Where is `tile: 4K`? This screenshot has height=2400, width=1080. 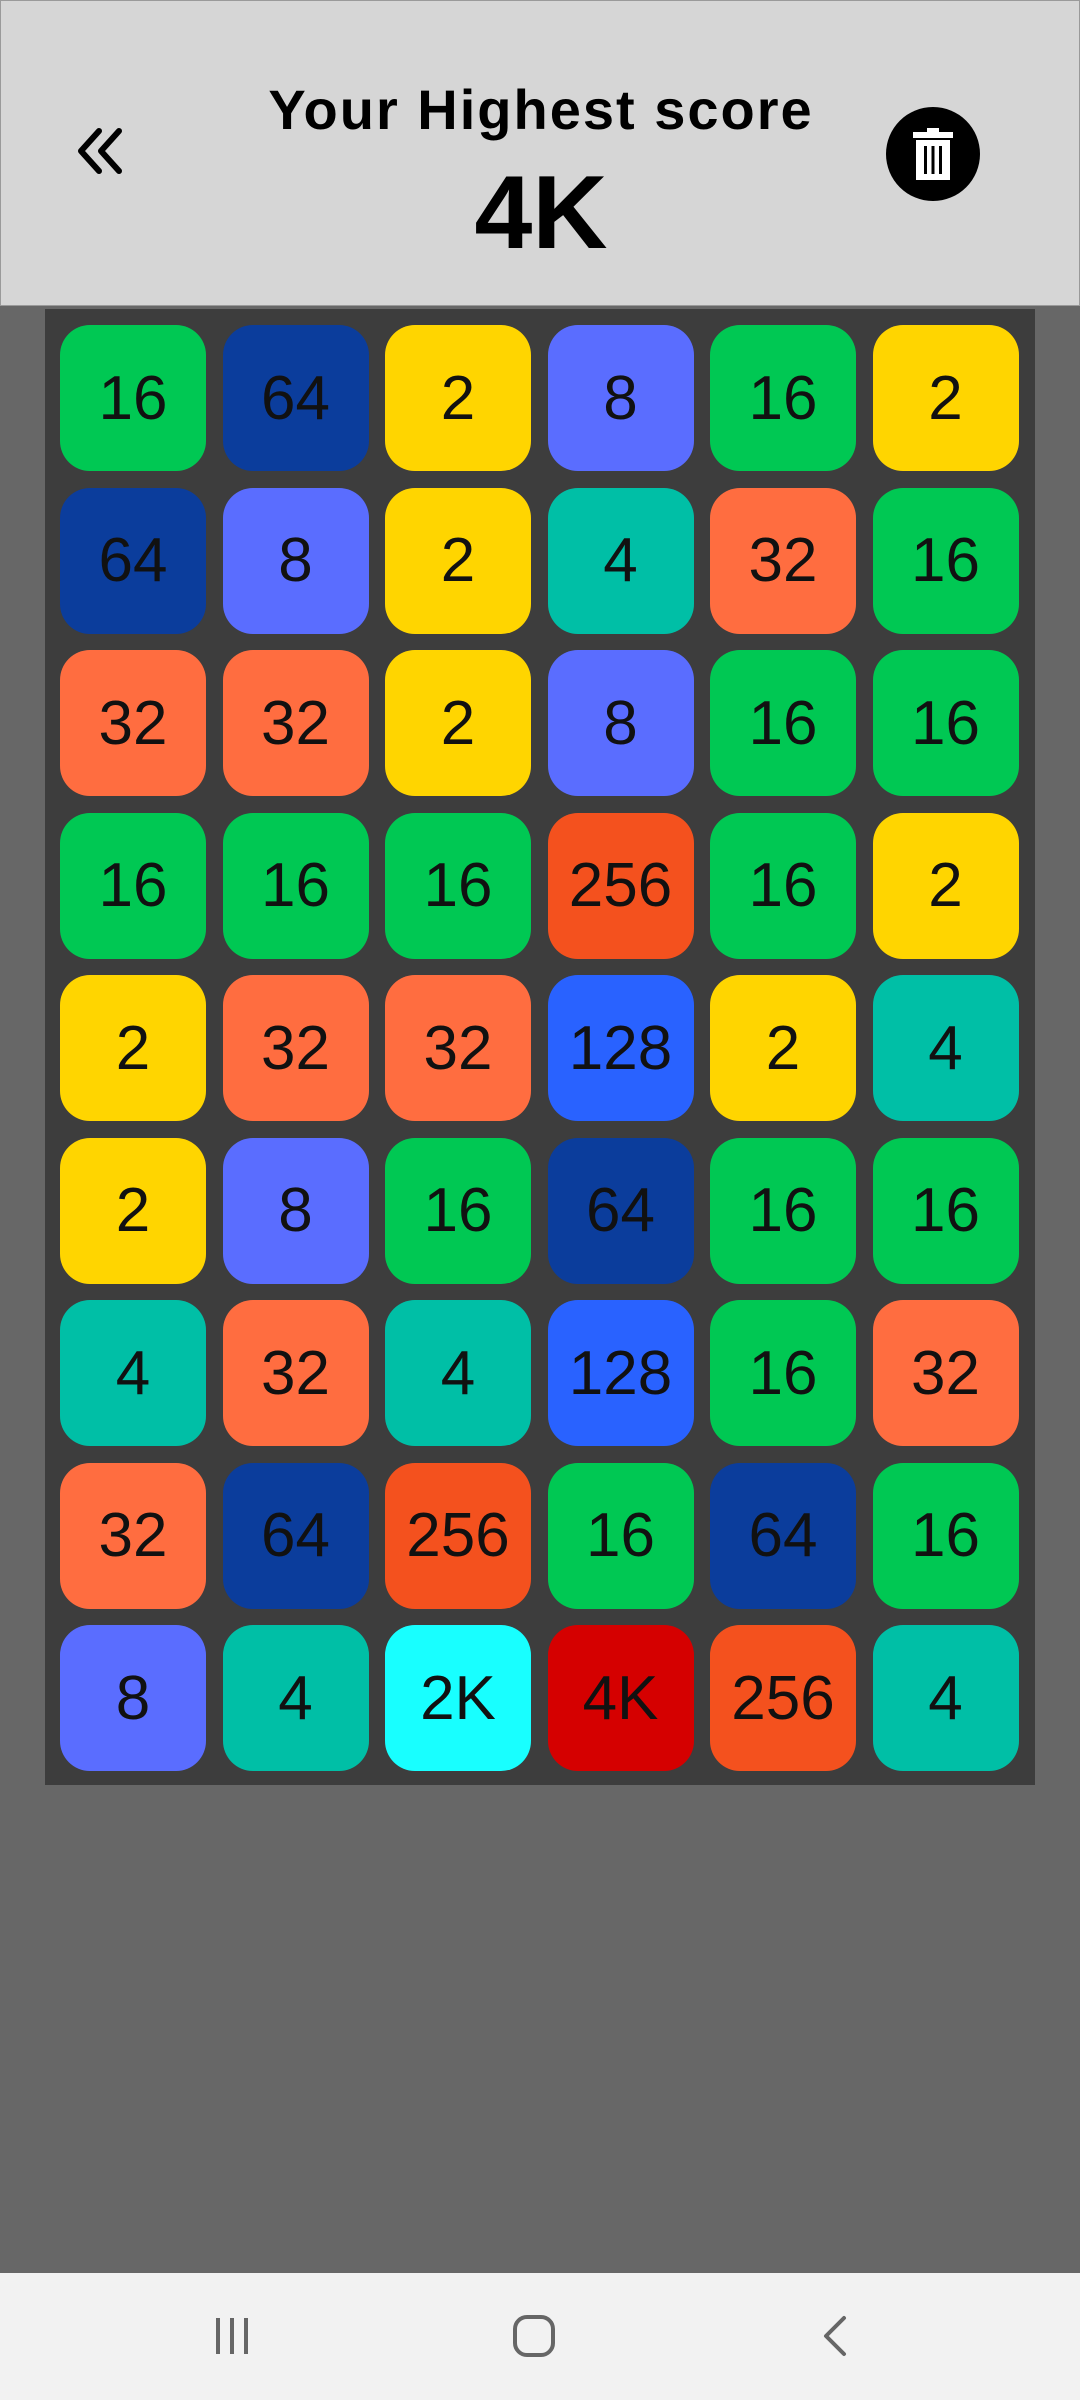
tile: 4K is located at coordinates (620, 1698).